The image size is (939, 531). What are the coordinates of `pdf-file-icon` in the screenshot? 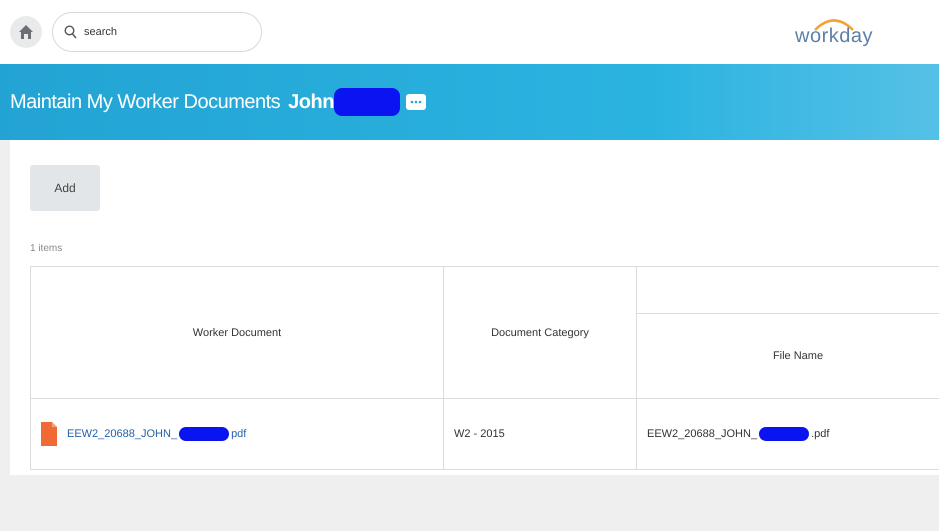 It's located at (49, 434).